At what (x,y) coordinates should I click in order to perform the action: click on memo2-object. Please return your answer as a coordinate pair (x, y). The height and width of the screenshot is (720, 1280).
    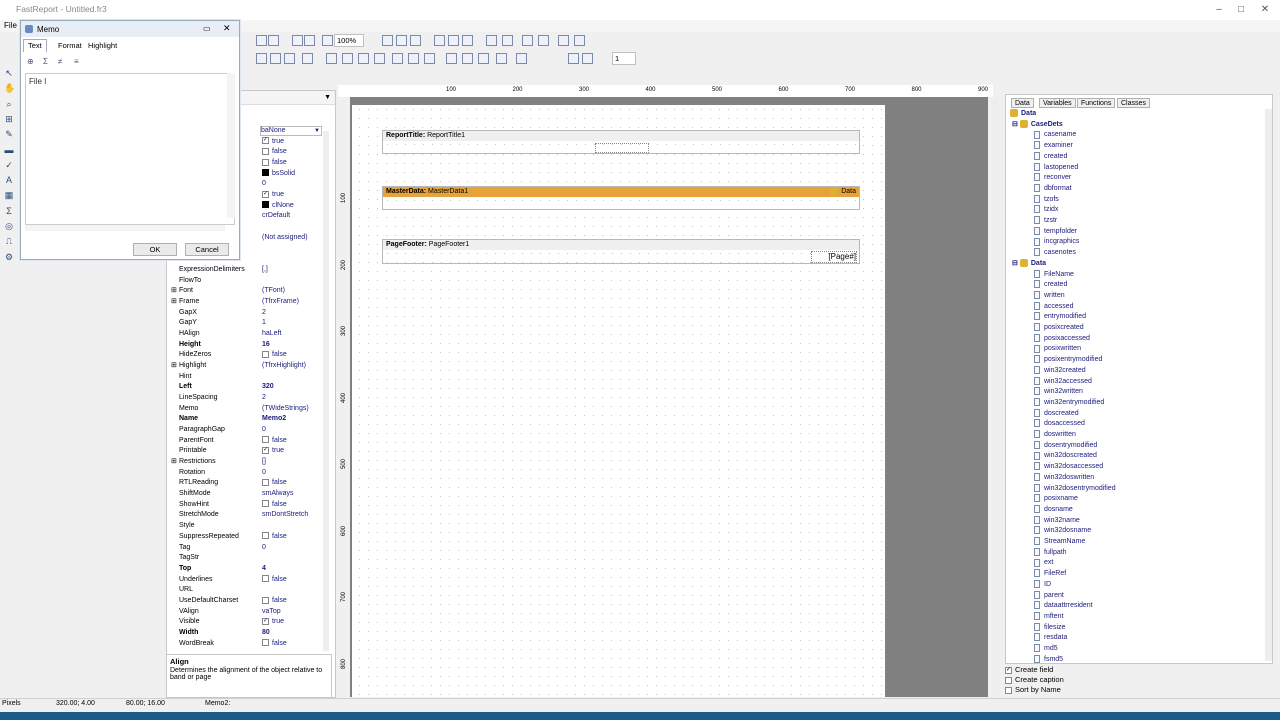
    Looking at the image, I should click on (622, 148).